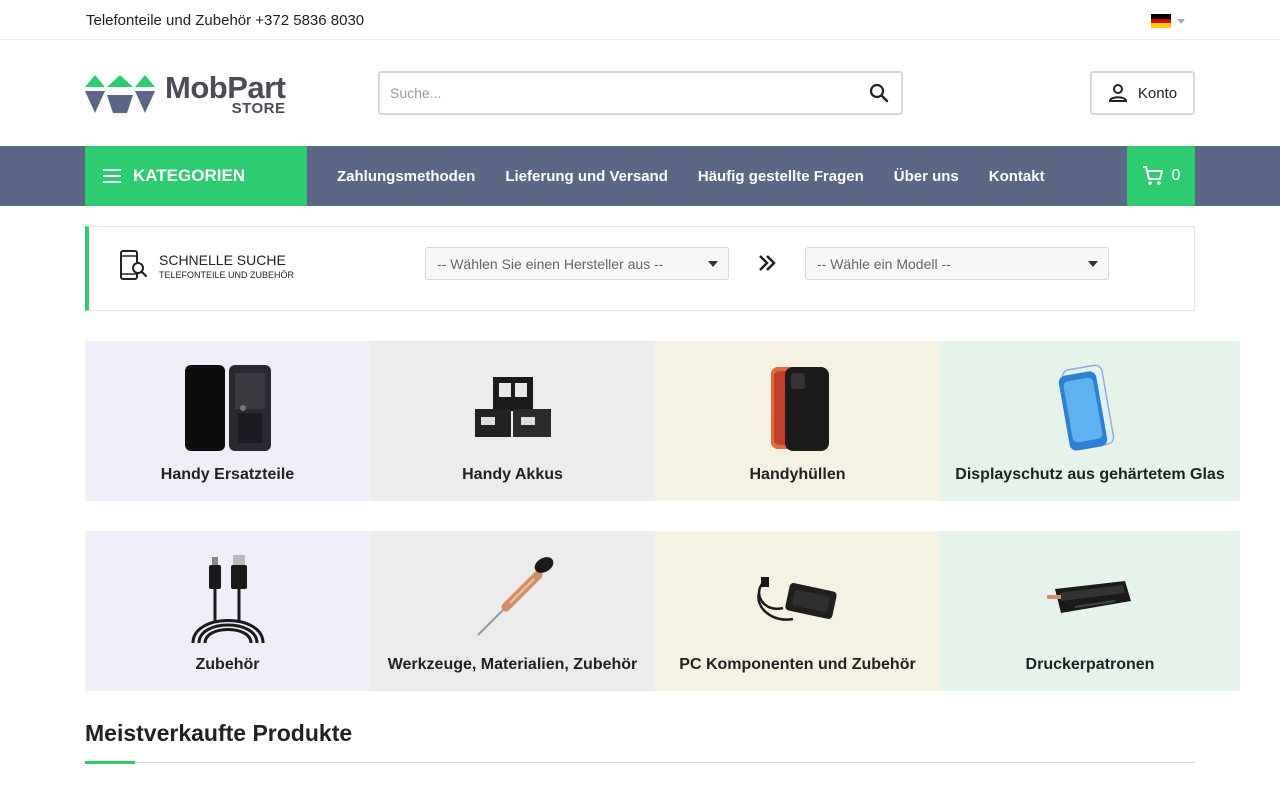  What do you see at coordinates (767, 263) in the screenshot?
I see `double-chevron-right-icon` at bounding box center [767, 263].